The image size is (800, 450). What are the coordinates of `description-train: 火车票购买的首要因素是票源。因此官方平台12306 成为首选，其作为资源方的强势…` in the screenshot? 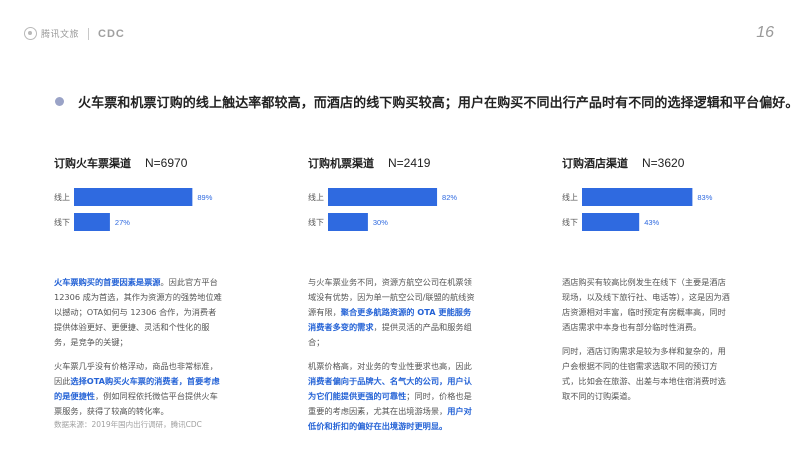 It's located at (139, 351).